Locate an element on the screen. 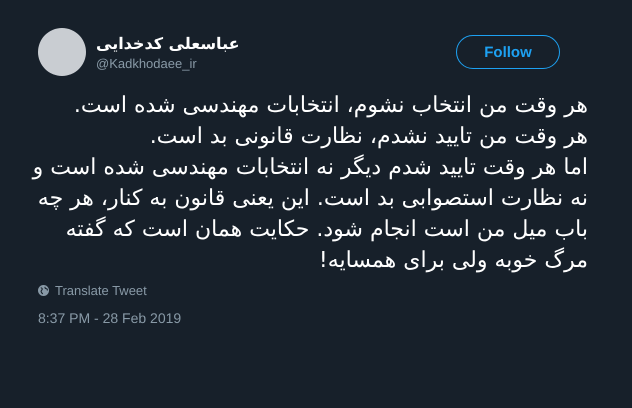  author-handle: @Kadkhodaee_ir is located at coordinates (146, 63).